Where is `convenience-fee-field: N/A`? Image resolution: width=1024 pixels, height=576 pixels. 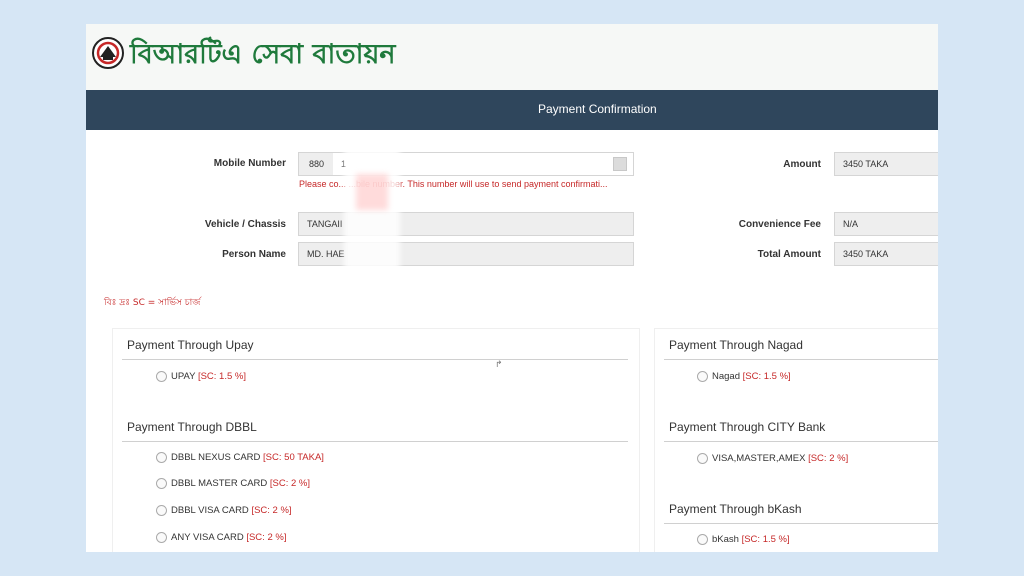
convenience-fee-field: N/A is located at coordinates (886, 224).